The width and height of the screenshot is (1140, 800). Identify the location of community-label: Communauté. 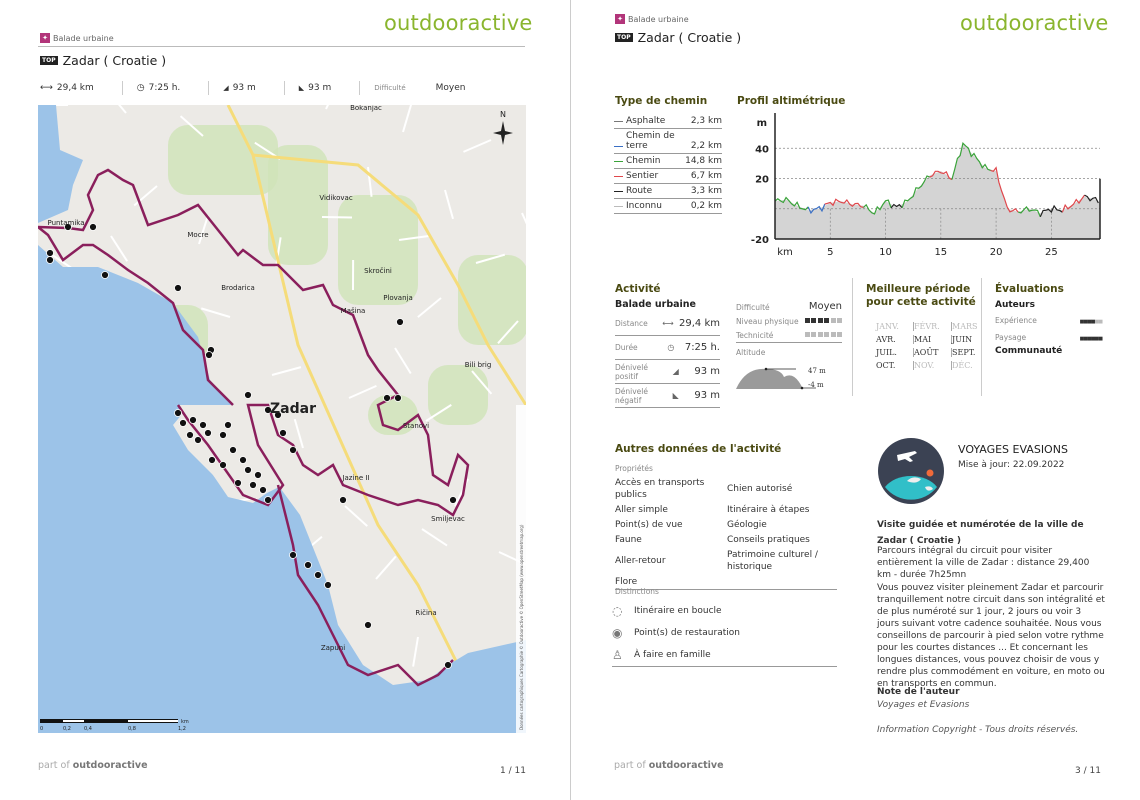
(1029, 351).